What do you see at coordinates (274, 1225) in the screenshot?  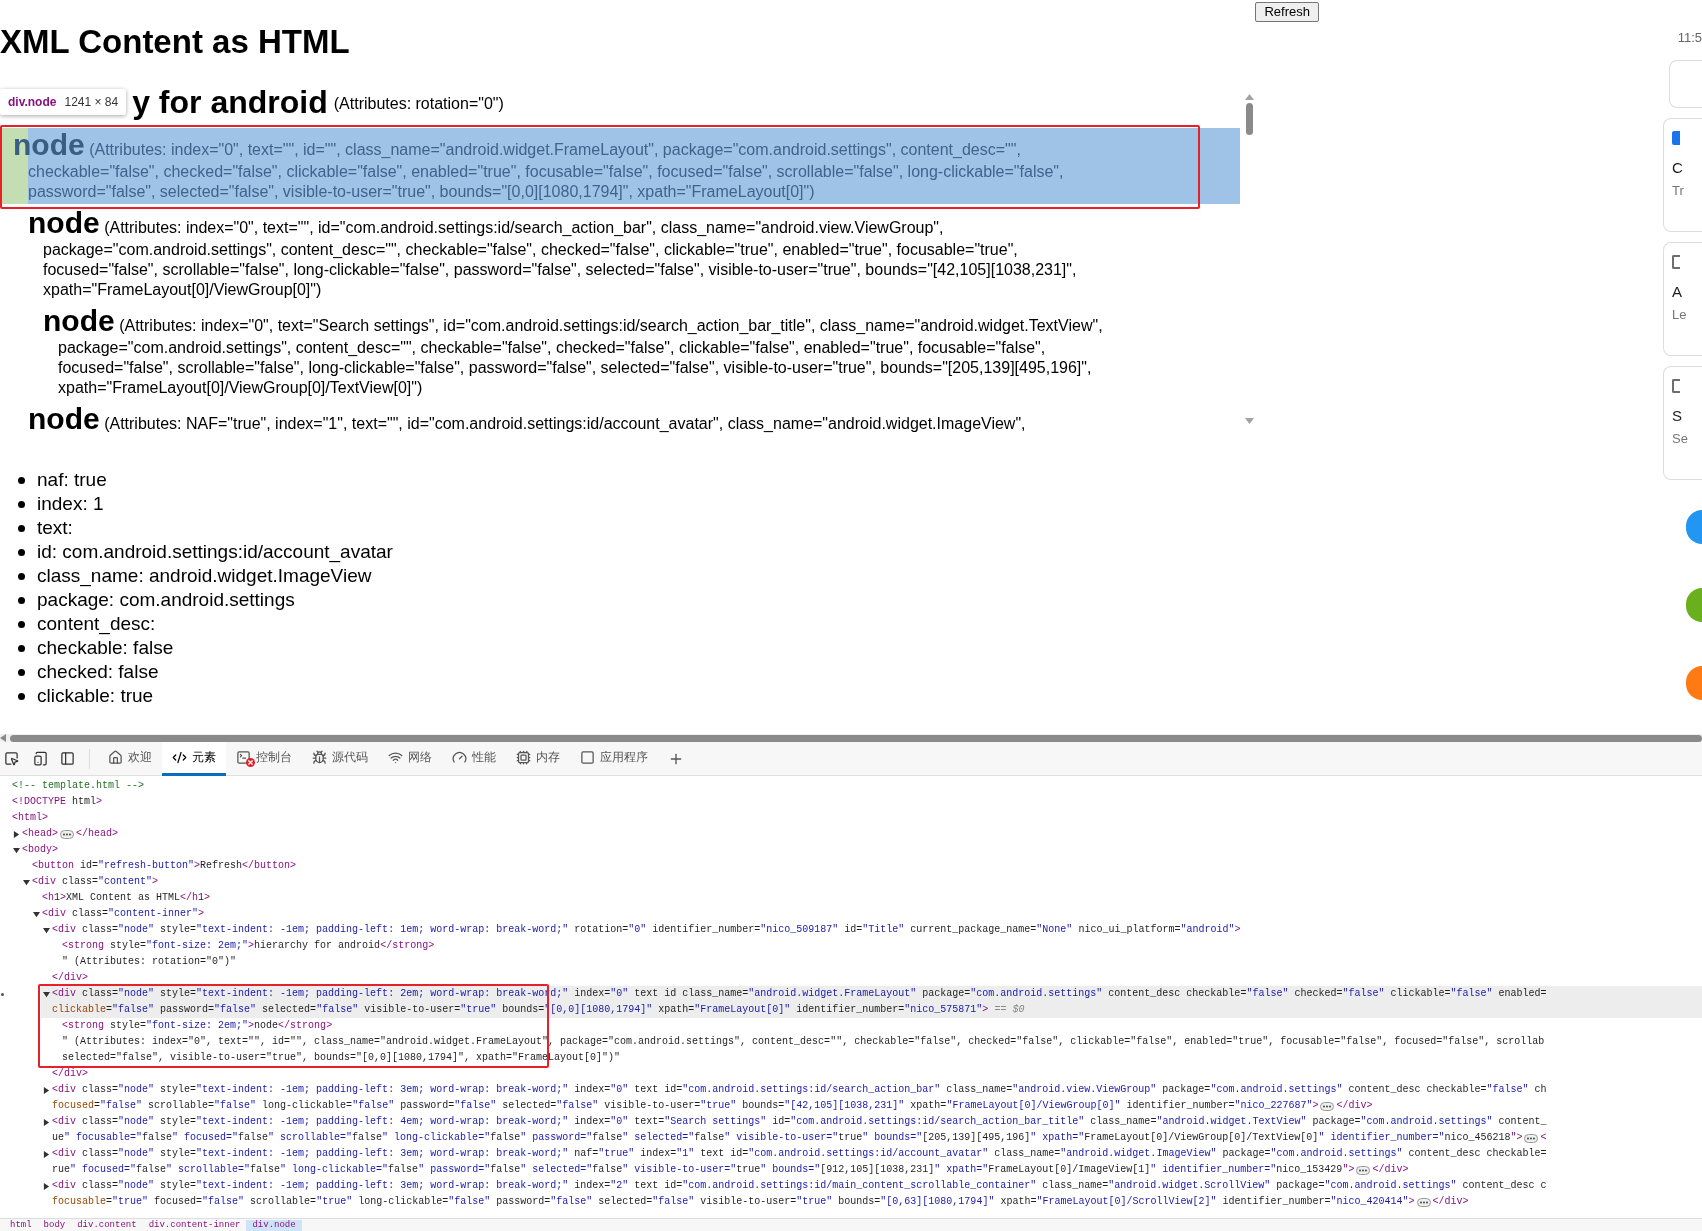 I see `breadcrumb-item: div.node` at bounding box center [274, 1225].